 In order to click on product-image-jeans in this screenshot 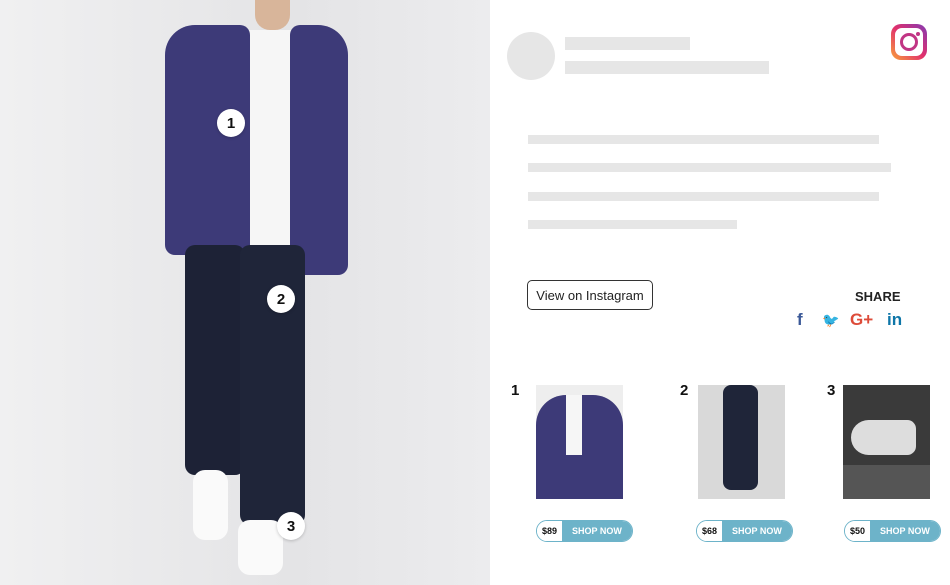, I will do `click(741, 442)`.